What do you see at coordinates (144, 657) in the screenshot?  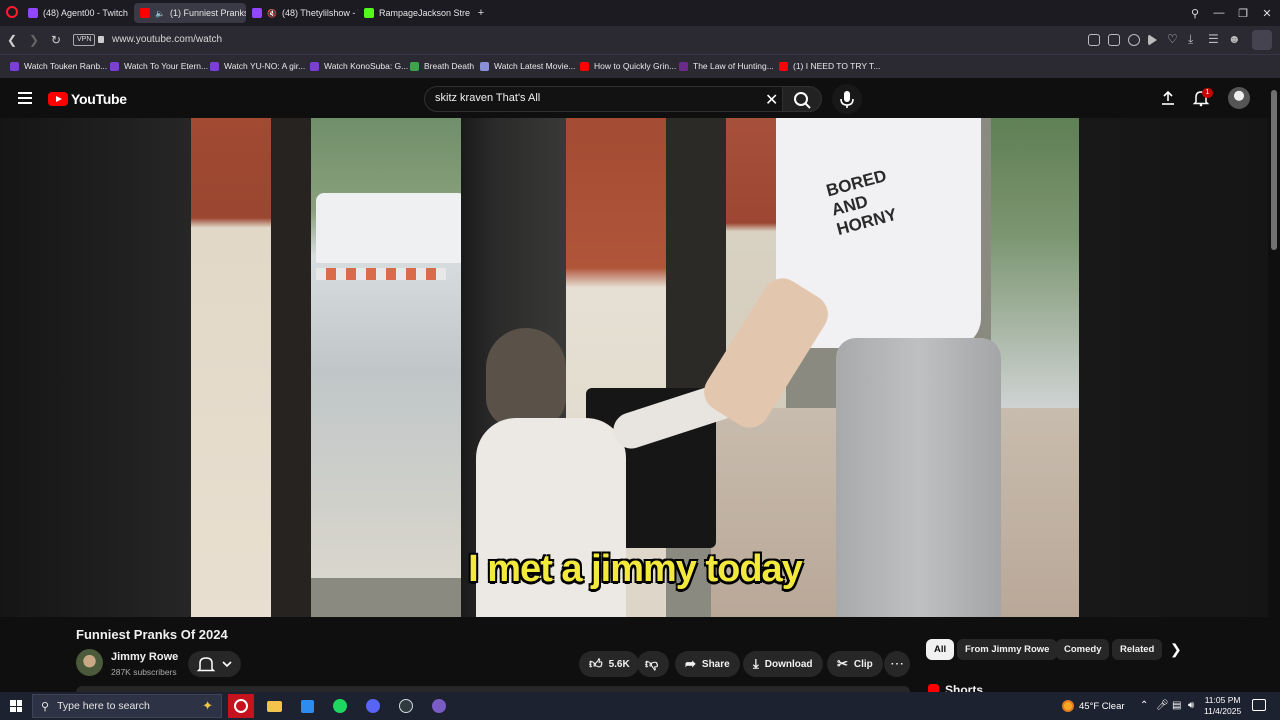 I see `channel-name: Jimmy Rowe` at bounding box center [144, 657].